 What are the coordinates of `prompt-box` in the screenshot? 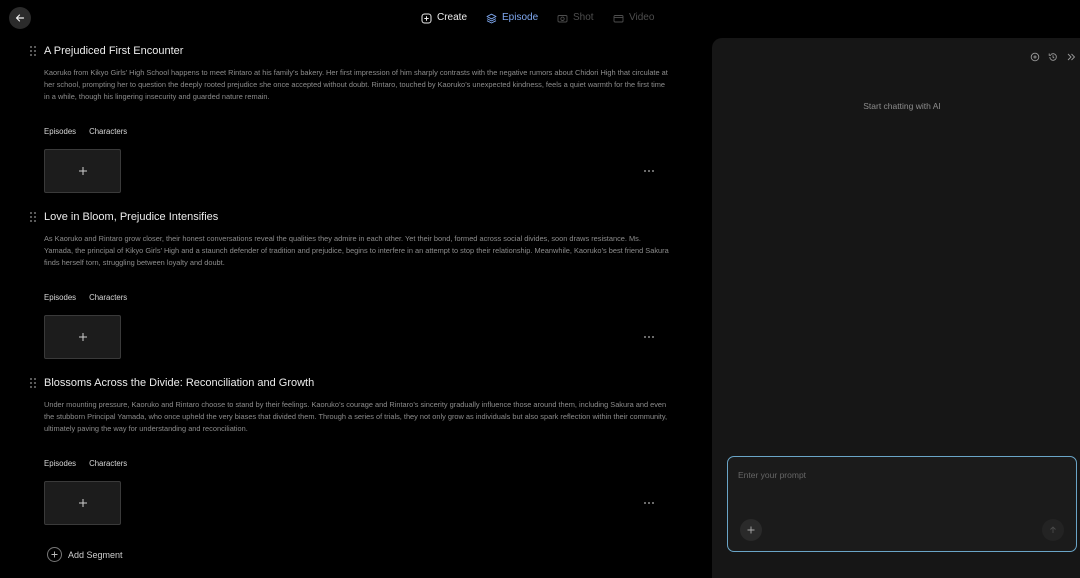 It's located at (902, 504).